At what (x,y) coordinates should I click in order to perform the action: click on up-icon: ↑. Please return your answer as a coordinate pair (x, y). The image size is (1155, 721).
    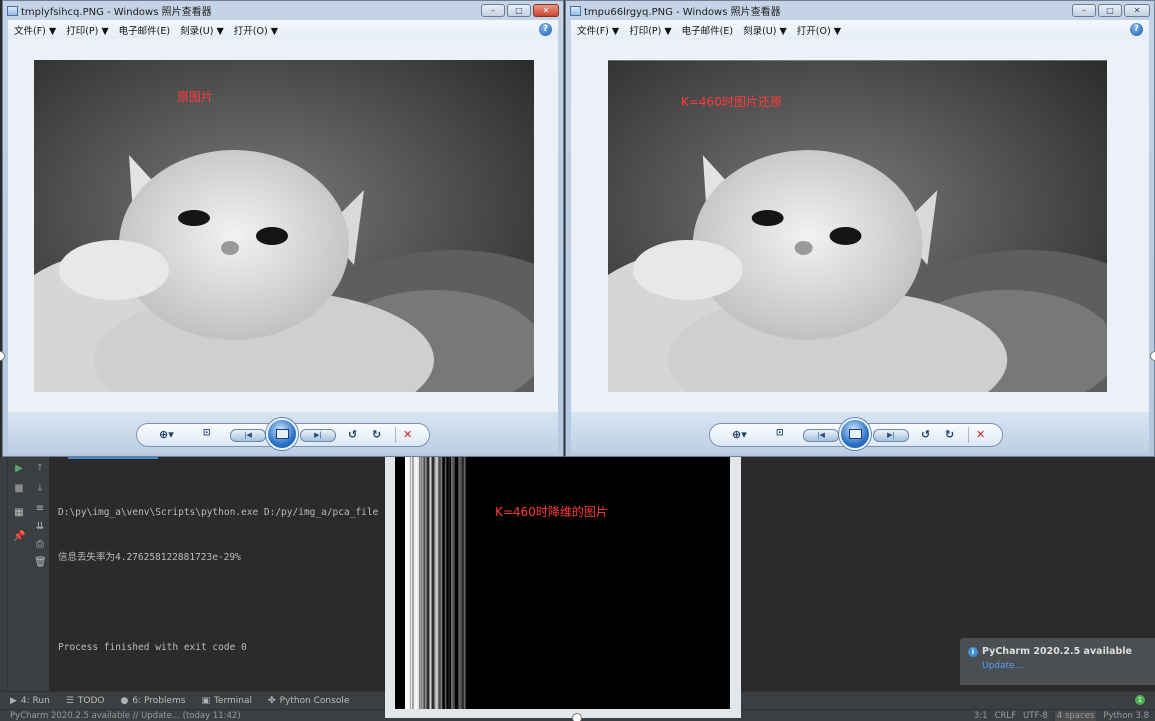
    Looking at the image, I should click on (40, 469).